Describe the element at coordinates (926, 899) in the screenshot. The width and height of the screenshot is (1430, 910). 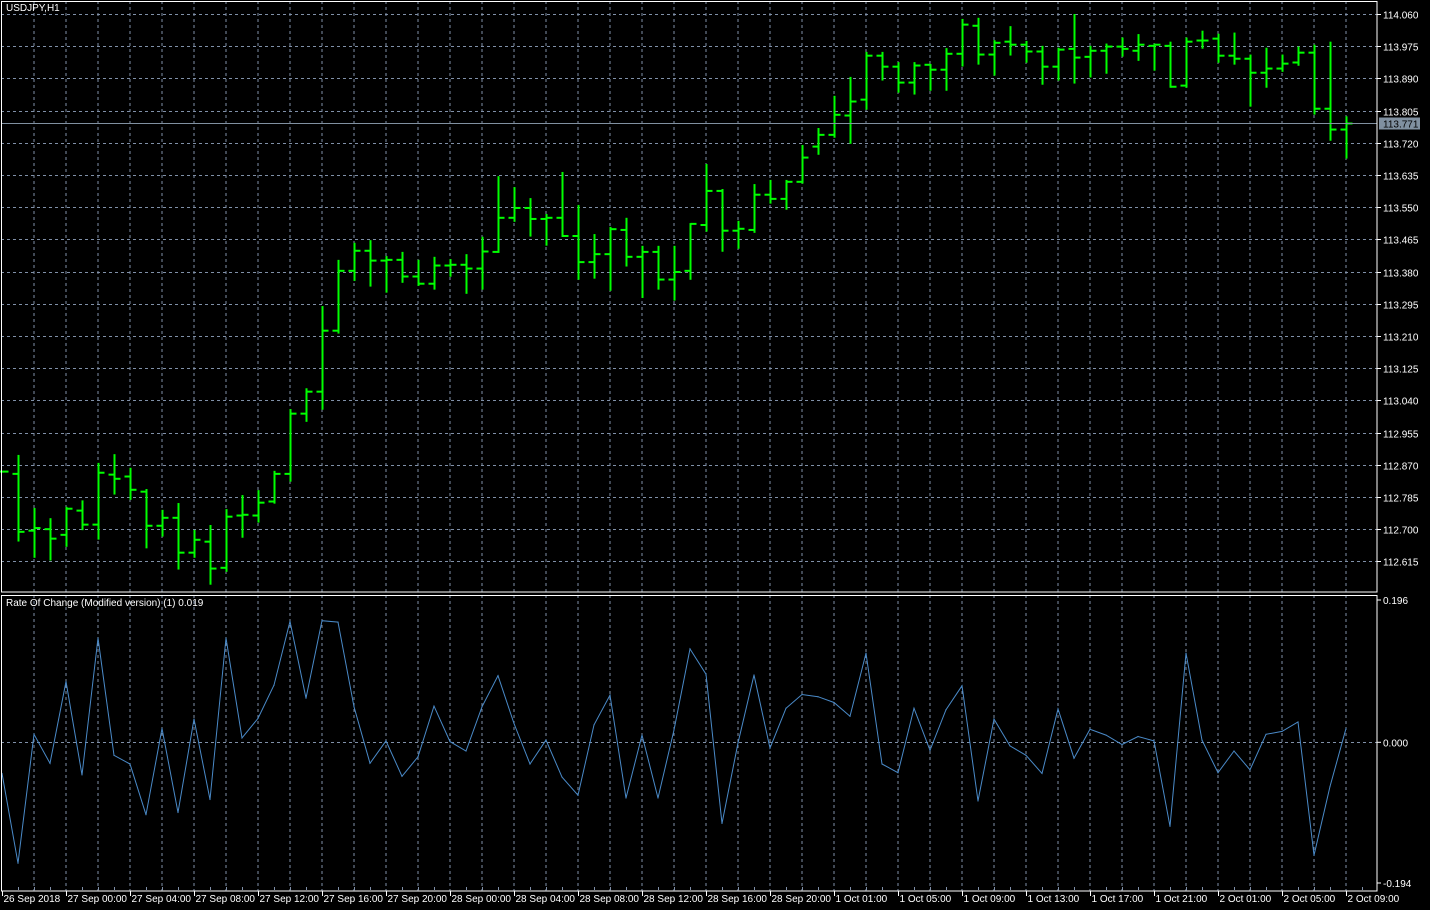
I see `time-tick-label: 1 Oct 05:00` at that location.